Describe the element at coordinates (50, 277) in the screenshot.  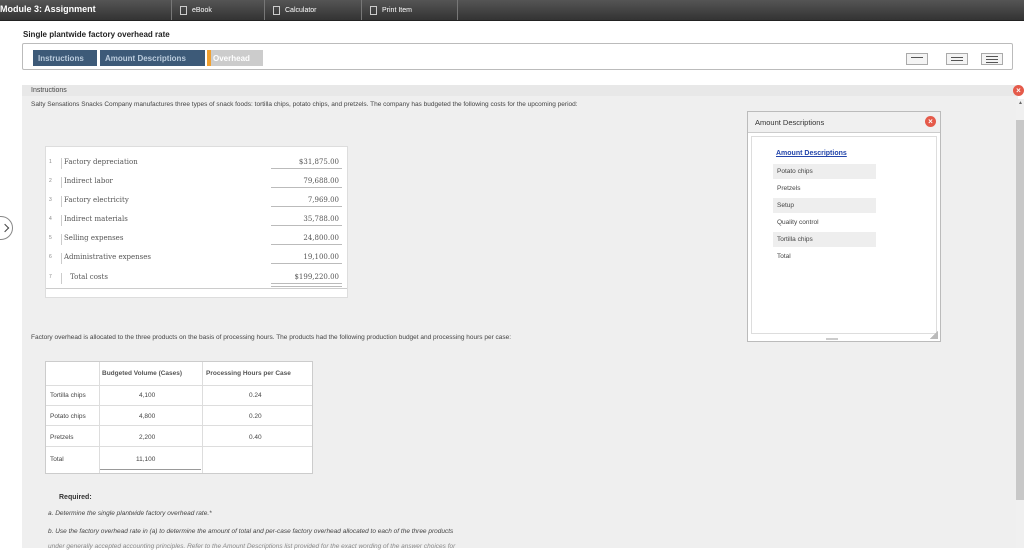
I see `row-number: 7` at that location.